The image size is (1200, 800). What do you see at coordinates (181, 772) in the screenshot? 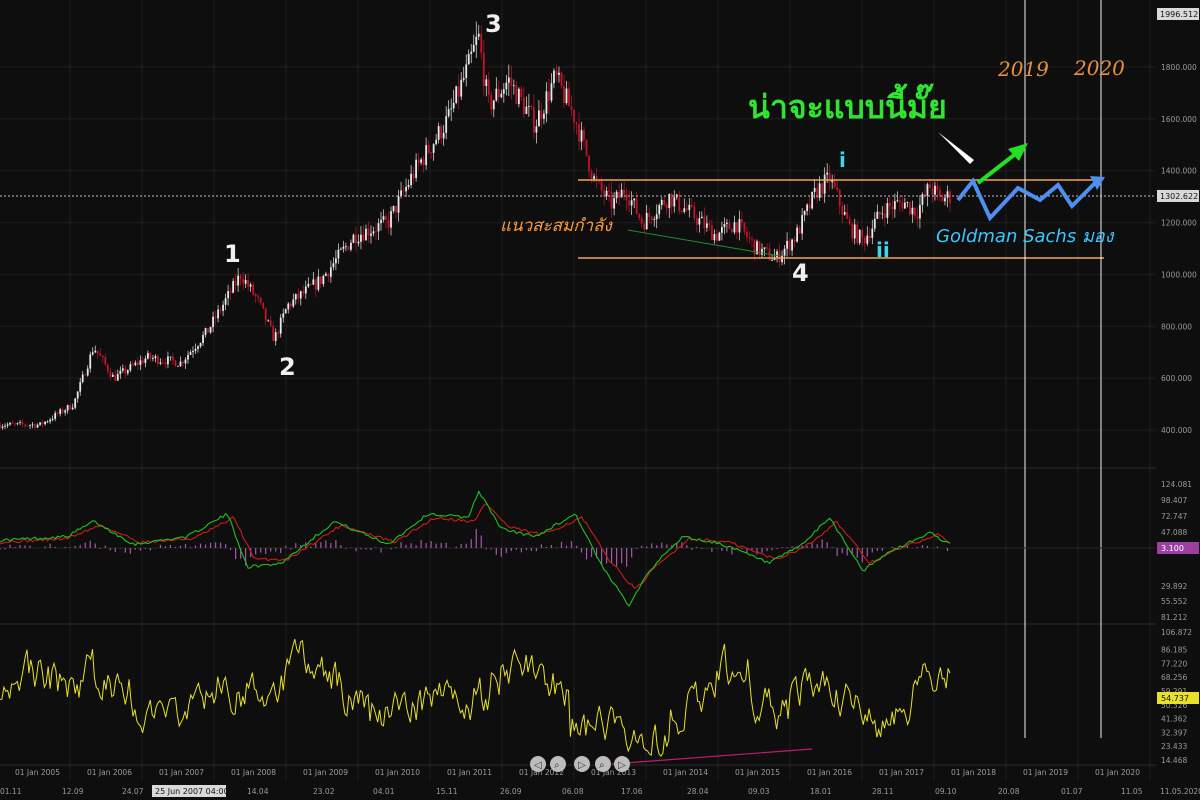
I see `date-tick-label: 01 Jan 2007` at bounding box center [181, 772].